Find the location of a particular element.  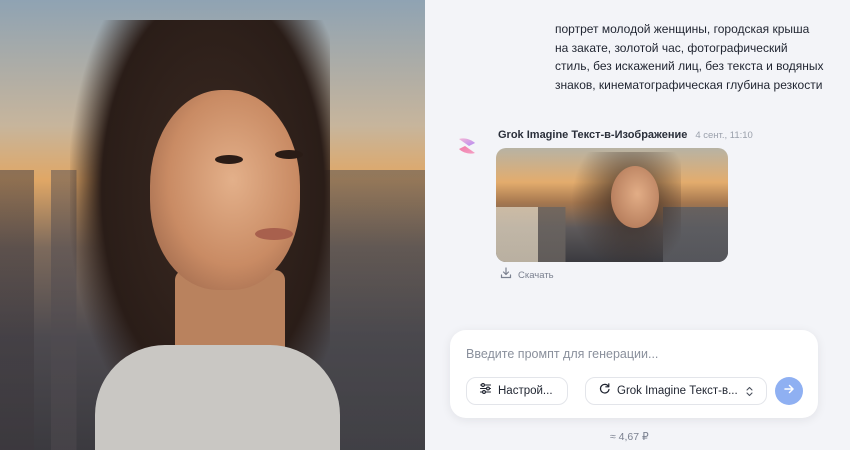

chevron-updown-icon is located at coordinates (749, 394).